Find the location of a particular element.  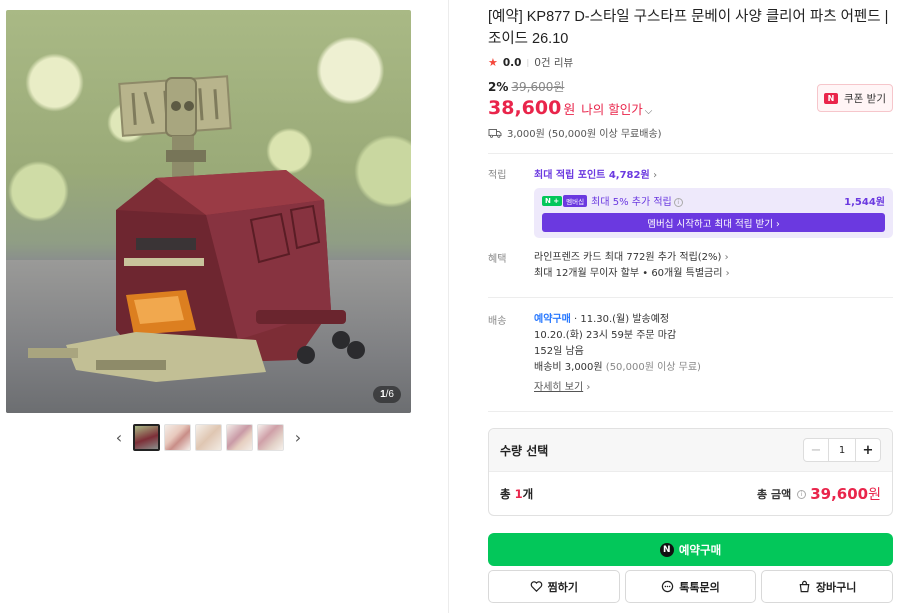

card-benefit-link: 라인프렌즈 카드 최대 772원 추가 적립(2%) › is located at coordinates (713, 258).